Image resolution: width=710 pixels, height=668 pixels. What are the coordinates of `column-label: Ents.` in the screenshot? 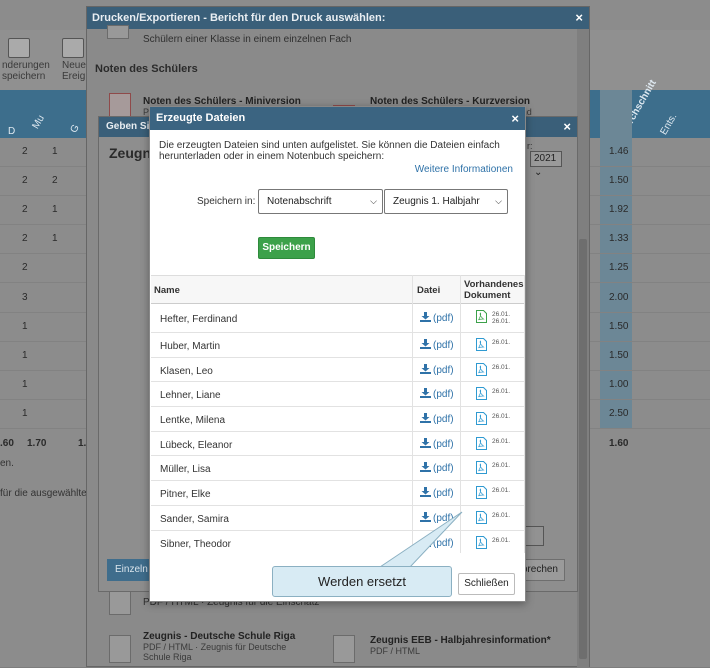 It's located at (669, 124).